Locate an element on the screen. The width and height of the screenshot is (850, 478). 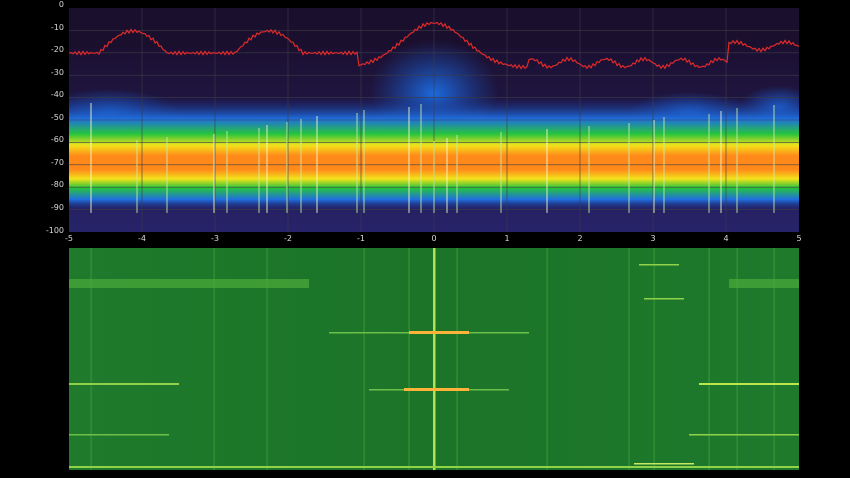
y-tick-label: -20 is located at coordinates (57, 49).